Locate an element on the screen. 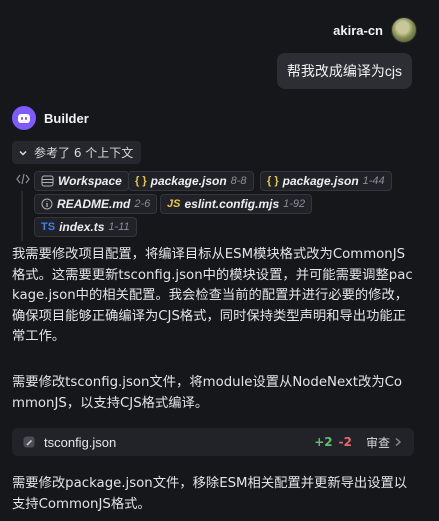  chevron-right-icon is located at coordinates (398, 442).